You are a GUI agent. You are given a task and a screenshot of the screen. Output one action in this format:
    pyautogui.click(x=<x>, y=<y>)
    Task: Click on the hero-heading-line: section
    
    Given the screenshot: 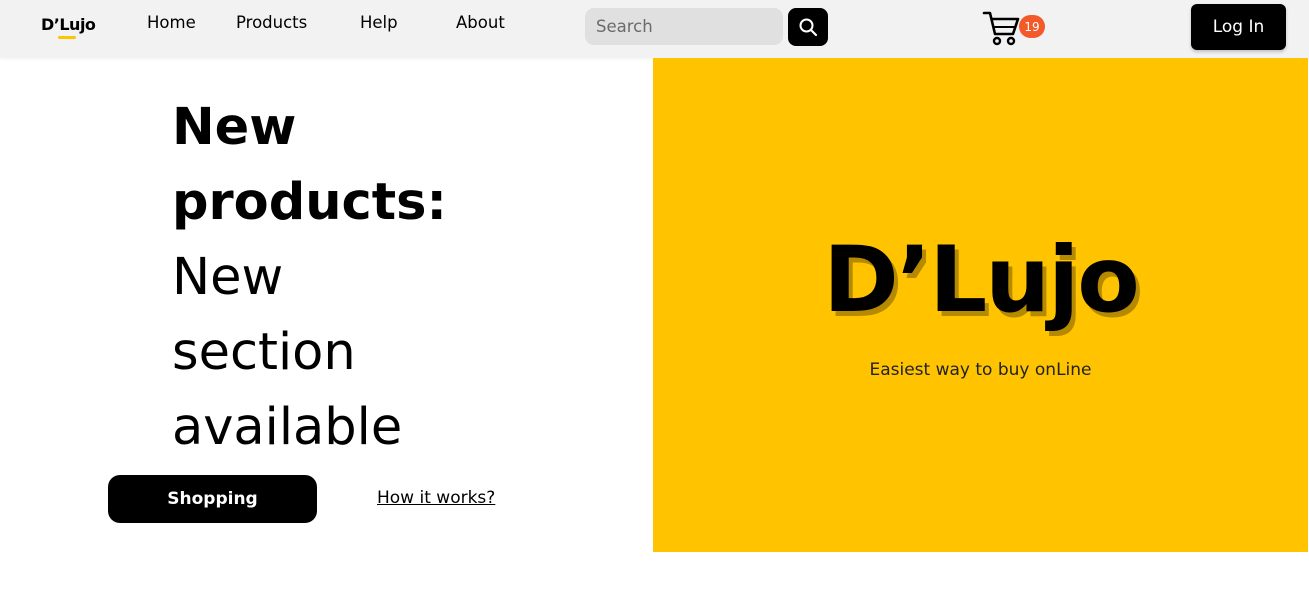 What is the action you would take?
    pyautogui.click(x=264, y=352)
    